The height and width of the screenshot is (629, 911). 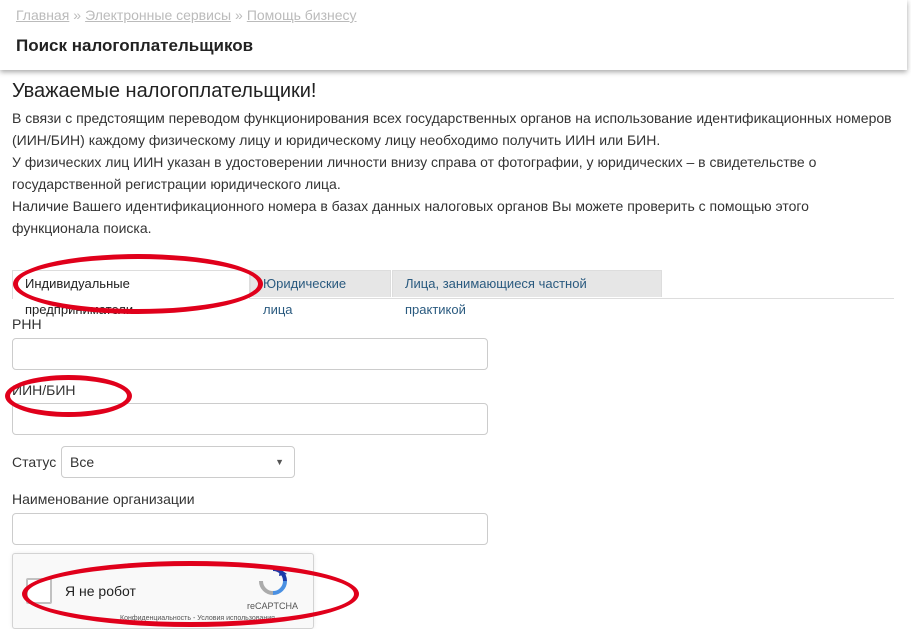 What do you see at coordinates (39, 591) in the screenshot?
I see `recaptcha-checkbox` at bounding box center [39, 591].